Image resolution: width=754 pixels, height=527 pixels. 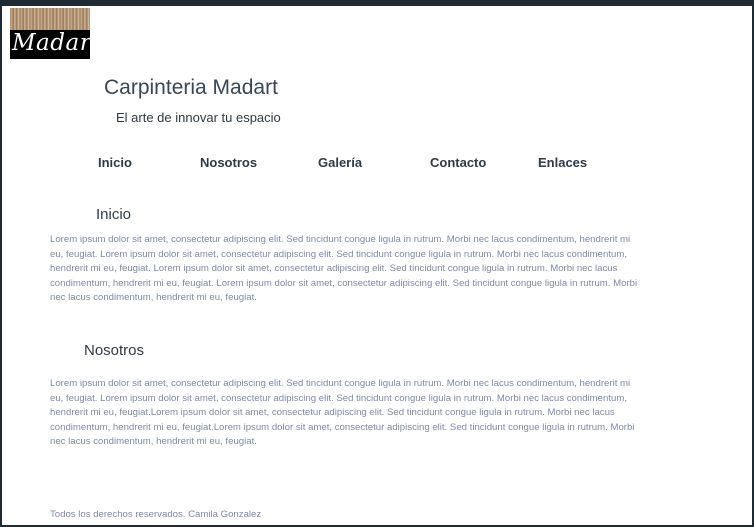 What do you see at coordinates (228, 162) in the screenshot?
I see `nav-item-nosotros: Nosotros` at bounding box center [228, 162].